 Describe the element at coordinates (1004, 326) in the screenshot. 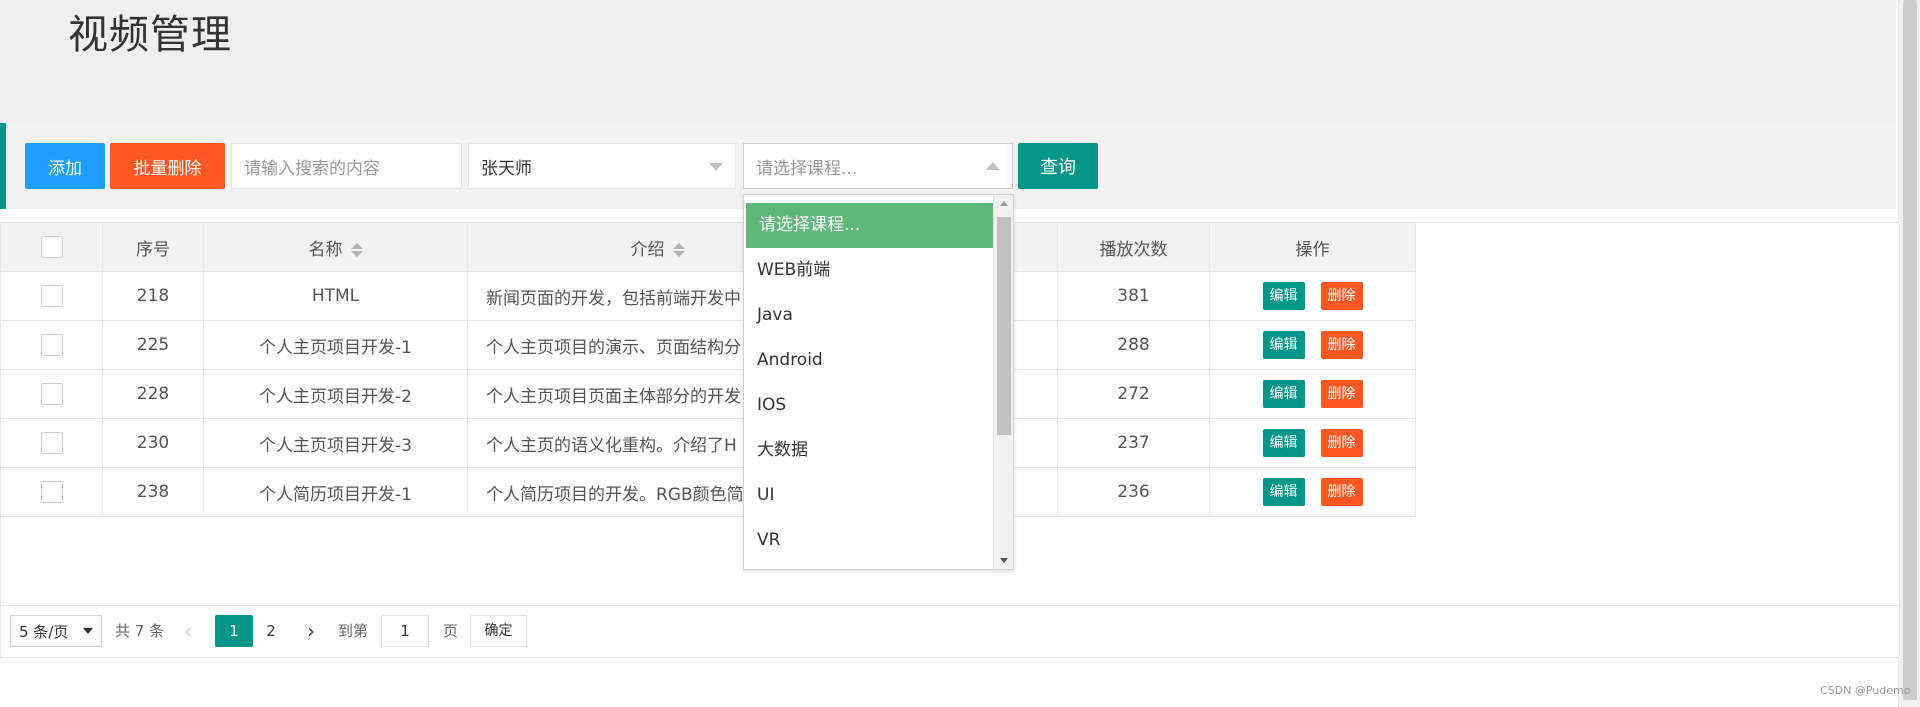

I see `dropdown-scroll-thumb` at that location.